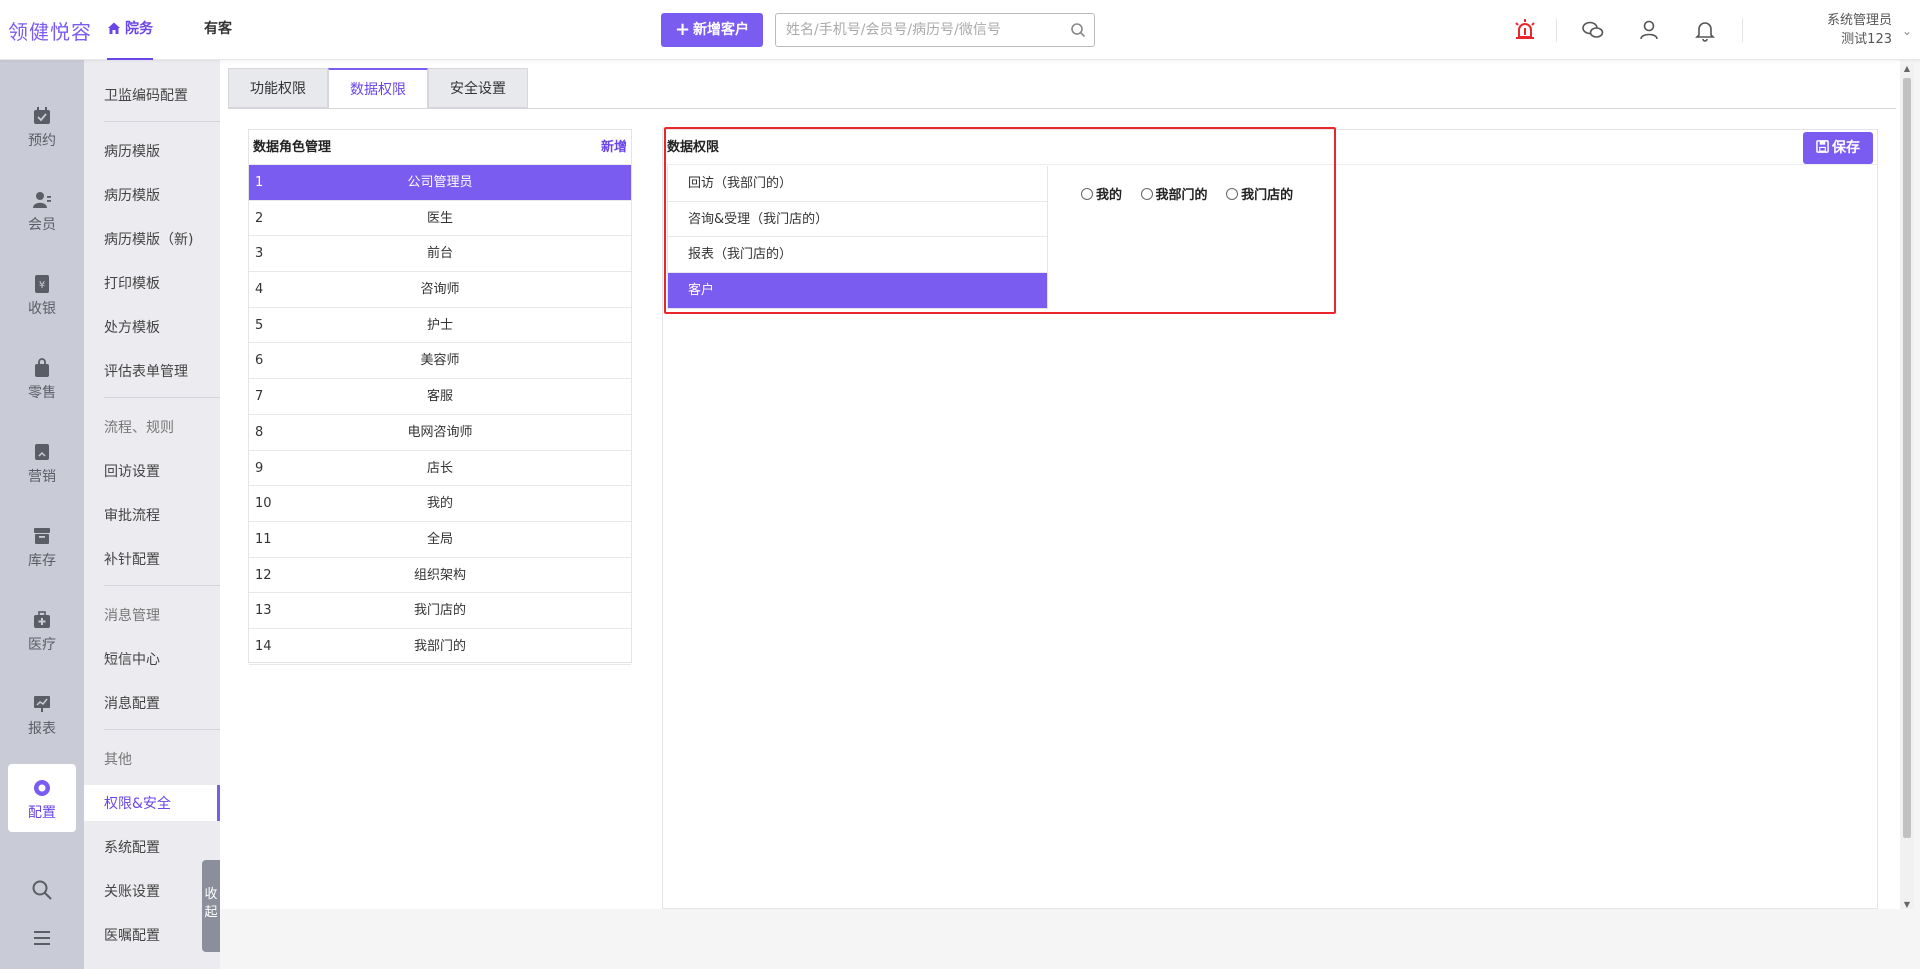  What do you see at coordinates (42, 546) in the screenshot?
I see `rail-item-inventory: 库存` at bounding box center [42, 546].